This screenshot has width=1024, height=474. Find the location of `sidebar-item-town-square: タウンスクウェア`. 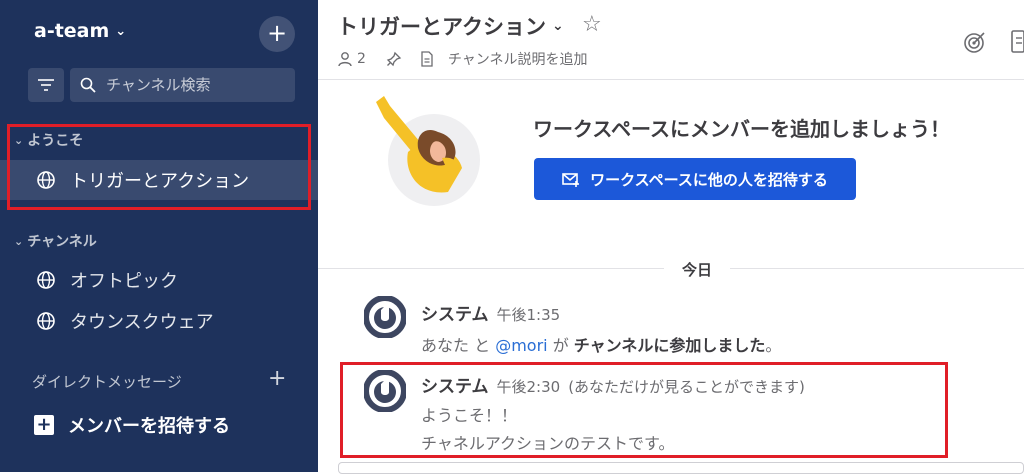

sidebar-item-town-square: タウンスクウェア is located at coordinates (159, 321).